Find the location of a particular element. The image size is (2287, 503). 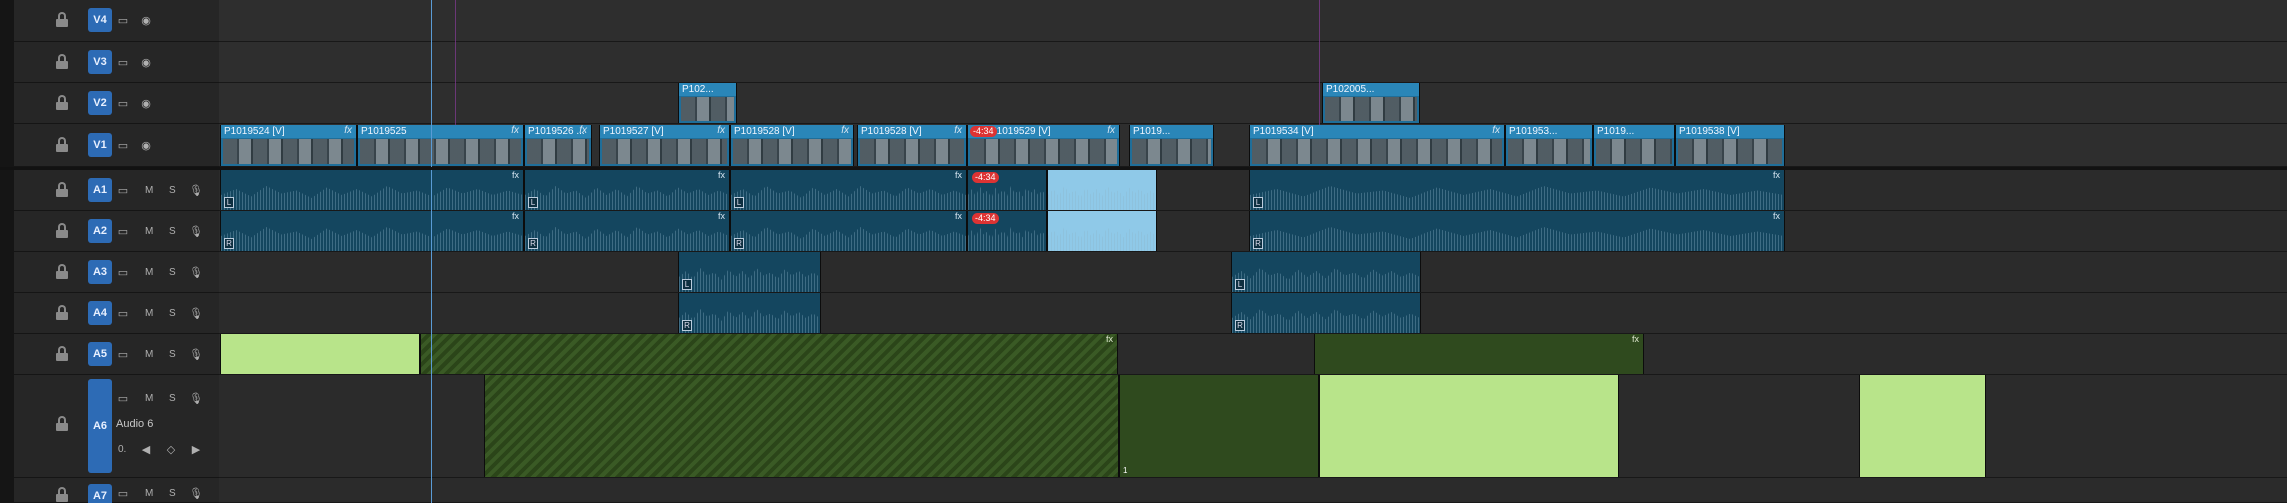

track-target-a7: A7 is located at coordinates (100, 493).